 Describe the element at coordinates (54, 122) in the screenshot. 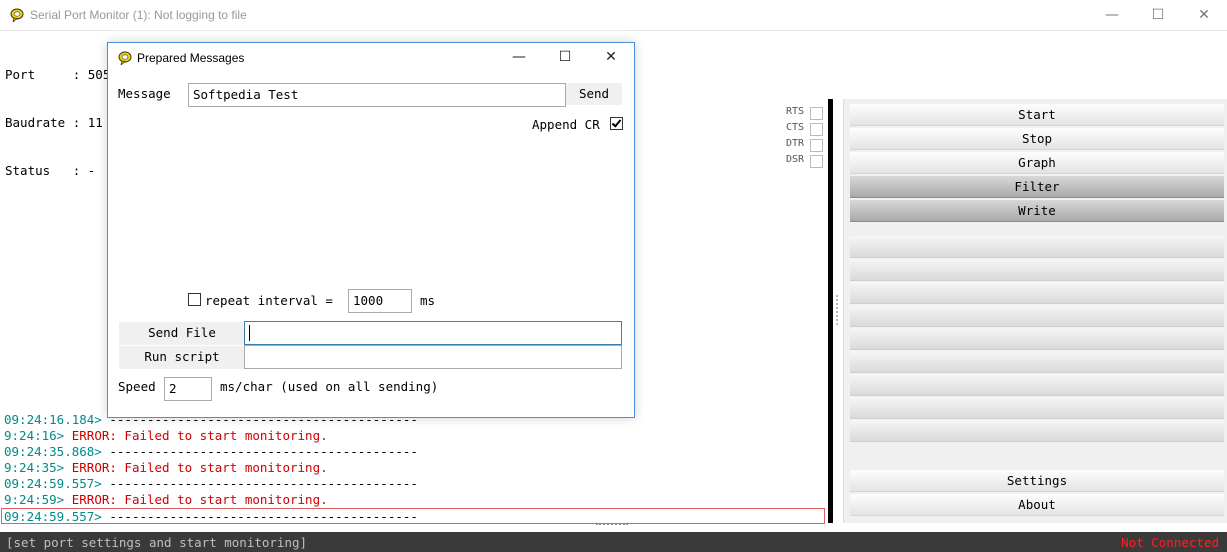

I see `baudrate-line: Baudrate : 11` at that location.